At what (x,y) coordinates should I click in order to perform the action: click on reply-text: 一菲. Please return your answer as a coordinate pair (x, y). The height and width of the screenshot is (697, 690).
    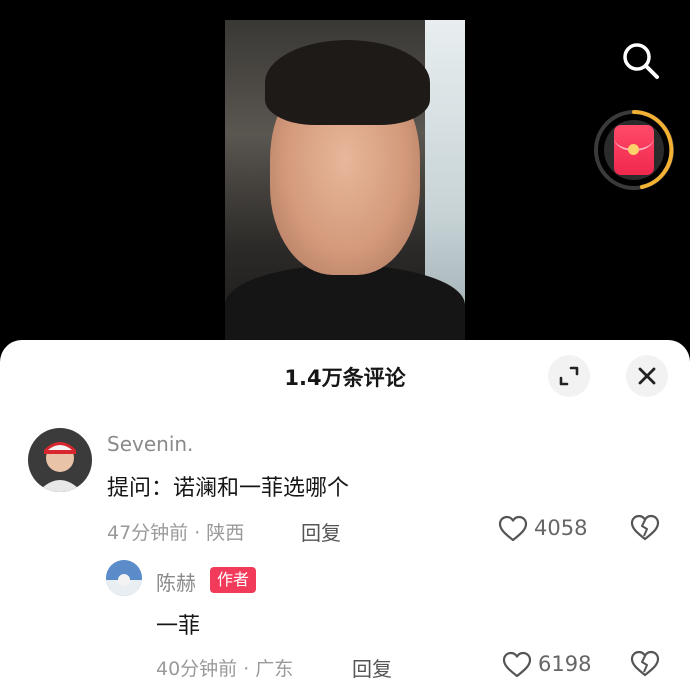
    Looking at the image, I should click on (178, 626).